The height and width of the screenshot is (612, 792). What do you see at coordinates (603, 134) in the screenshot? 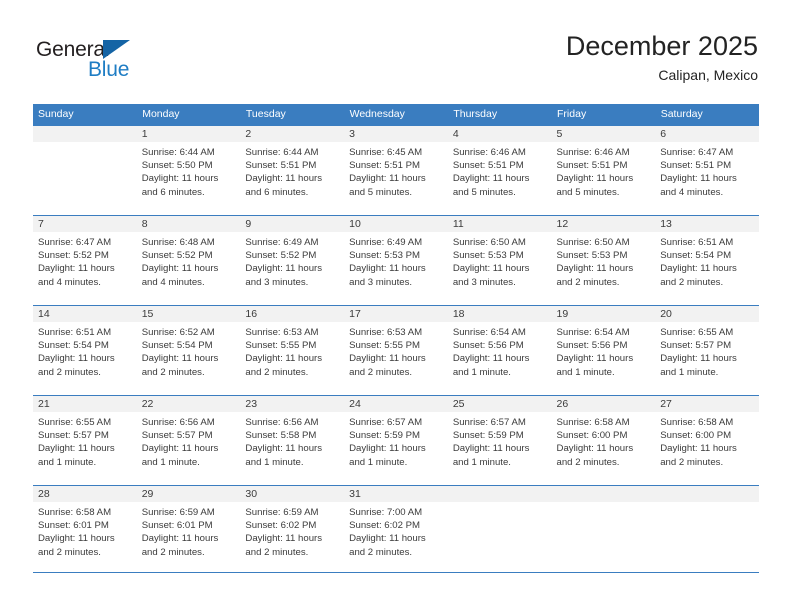
I see `day-number: 5` at bounding box center [603, 134].